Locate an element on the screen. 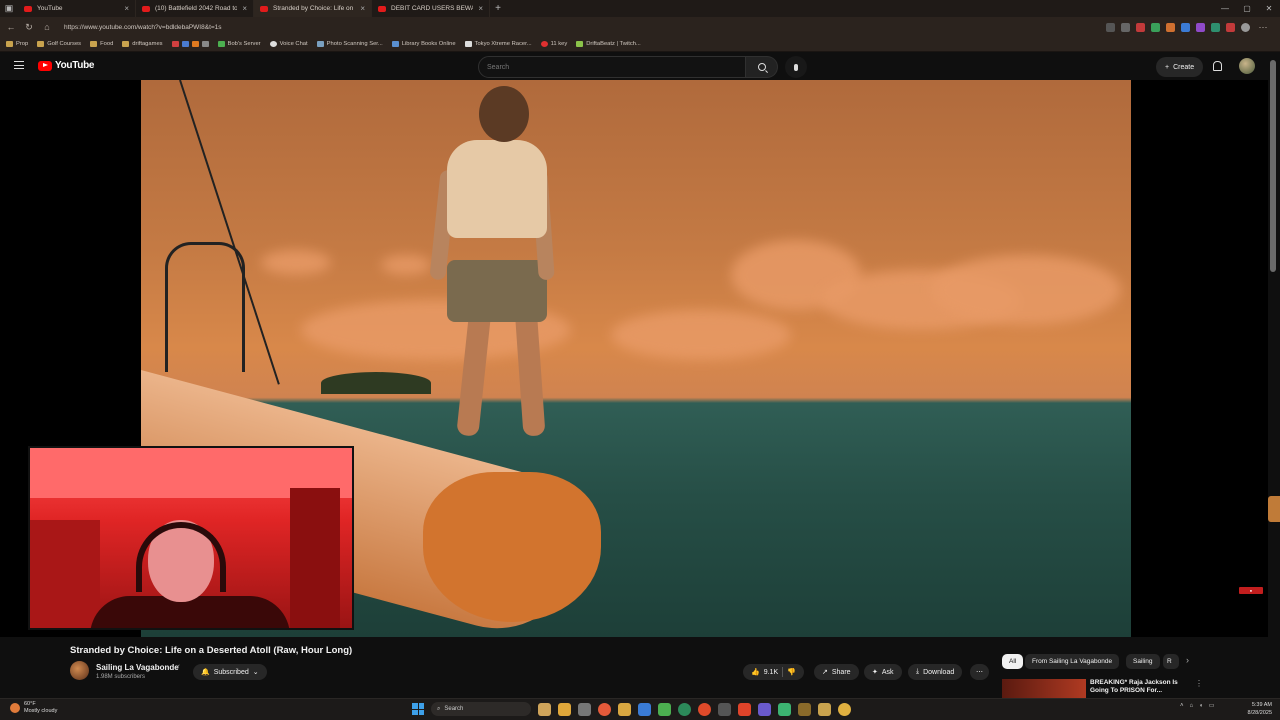 The width and height of the screenshot is (1280, 720). webcam-overlay is located at coordinates (191, 538).